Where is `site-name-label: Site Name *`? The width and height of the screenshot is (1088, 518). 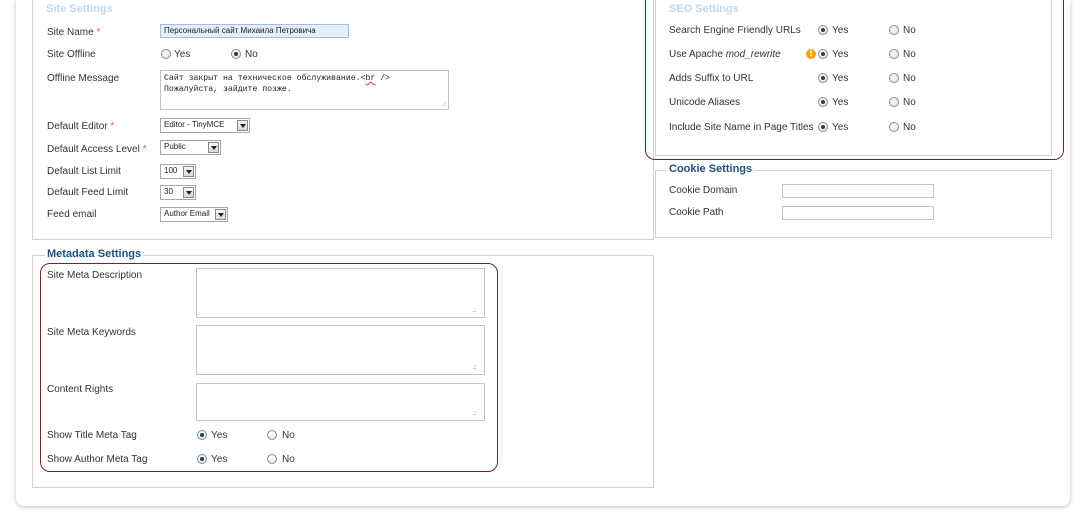
site-name-label: Site Name * is located at coordinates (74, 32).